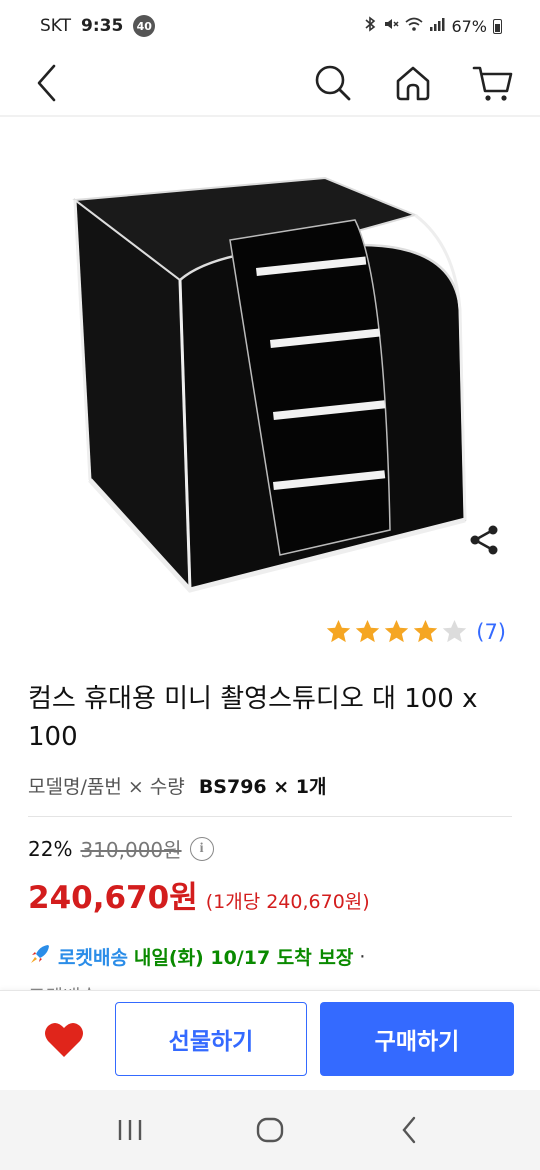 The image size is (540, 1170). Describe the element at coordinates (437, 26) in the screenshot. I see `signal-icon` at that location.